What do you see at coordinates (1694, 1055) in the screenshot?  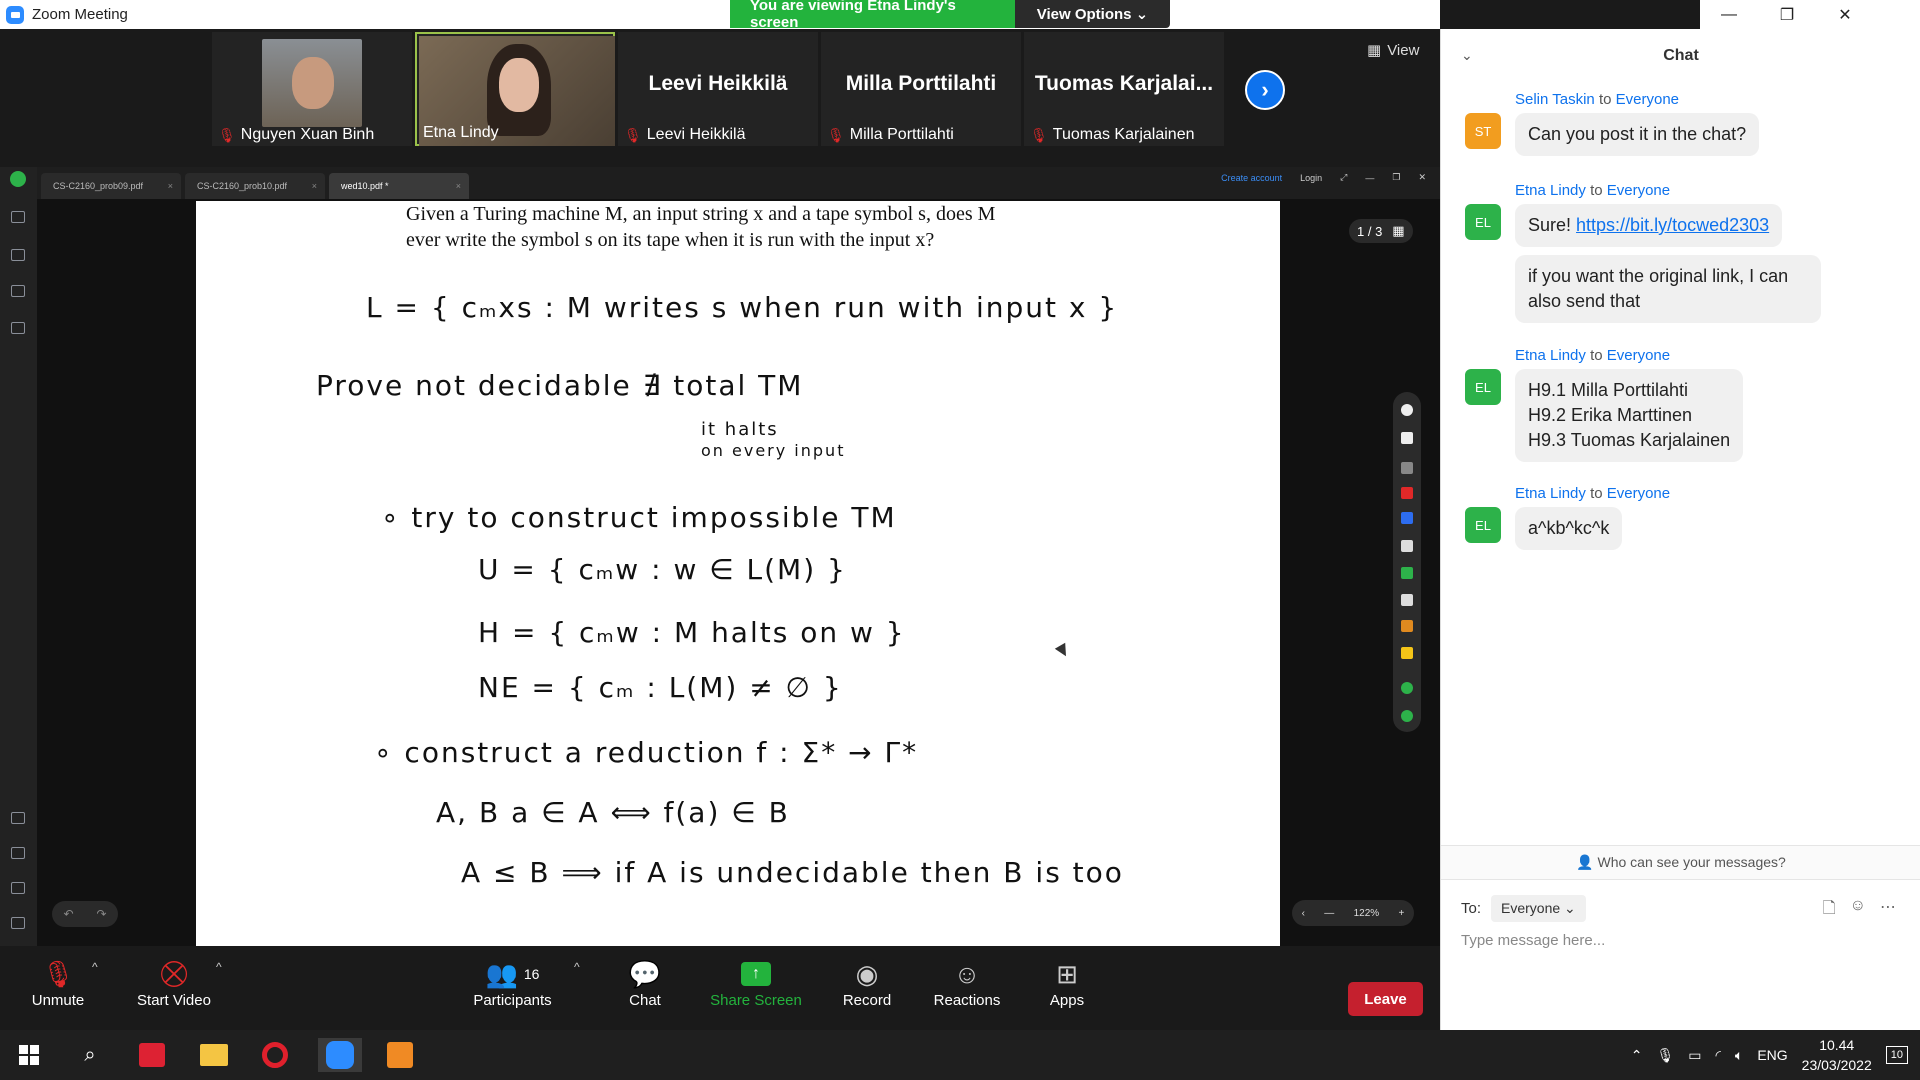 I see `battery-icon: ▭` at bounding box center [1694, 1055].